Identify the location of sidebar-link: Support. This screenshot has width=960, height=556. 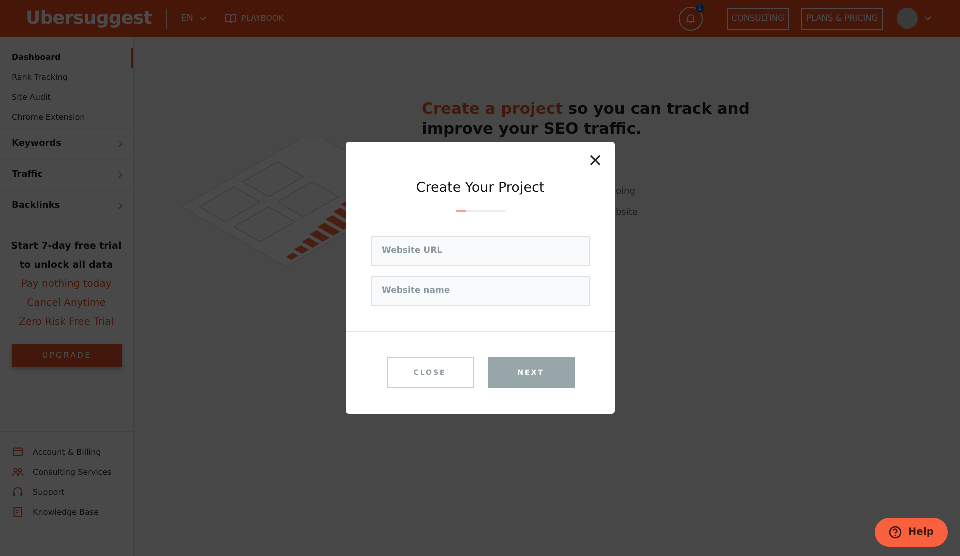
(49, 492).